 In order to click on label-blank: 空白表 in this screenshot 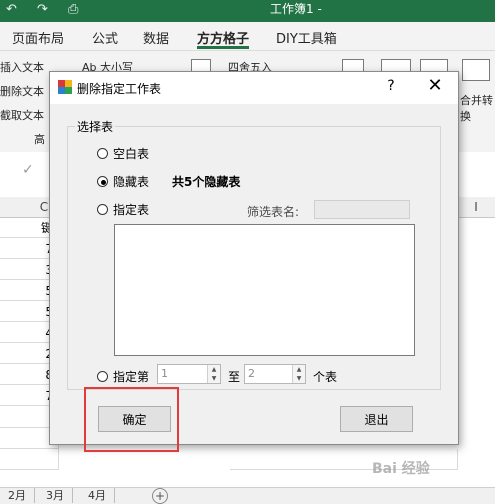, I will do `click(131, 153)`.